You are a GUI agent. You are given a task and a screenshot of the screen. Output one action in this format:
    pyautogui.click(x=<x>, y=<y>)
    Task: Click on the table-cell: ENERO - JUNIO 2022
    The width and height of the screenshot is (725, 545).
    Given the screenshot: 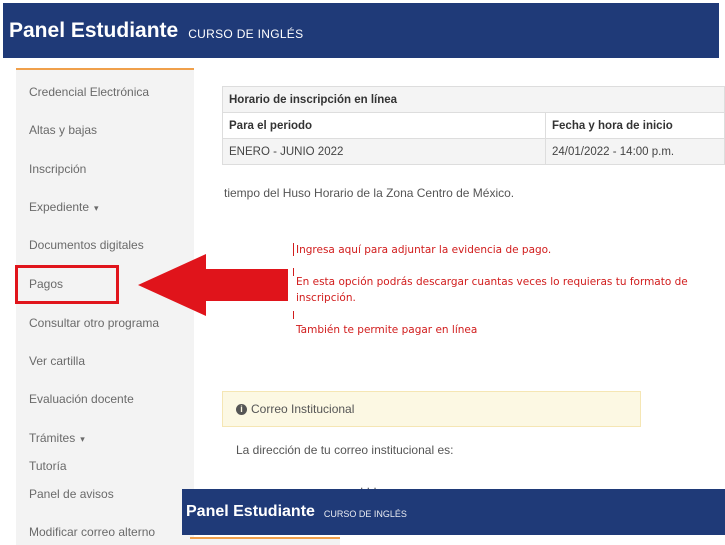 What is the action you would take?
    pyautogui.click(x=384, y=151)
    